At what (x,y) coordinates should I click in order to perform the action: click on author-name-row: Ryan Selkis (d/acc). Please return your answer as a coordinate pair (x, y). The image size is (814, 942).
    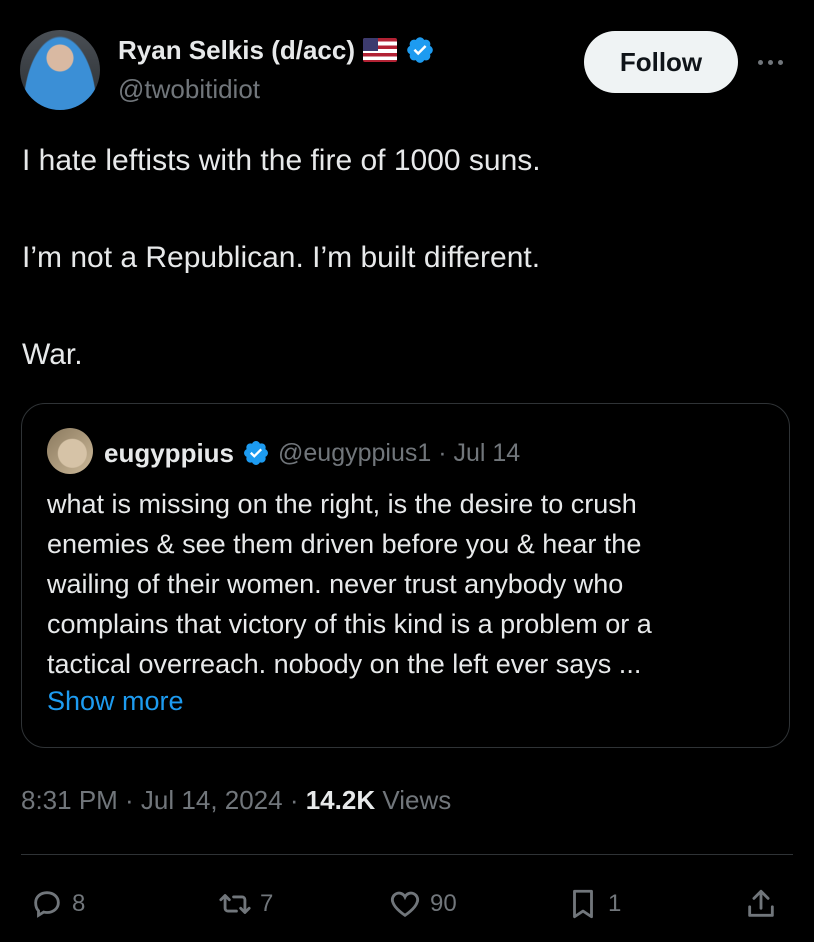
    Looking at the image, I should click on (276, 50).